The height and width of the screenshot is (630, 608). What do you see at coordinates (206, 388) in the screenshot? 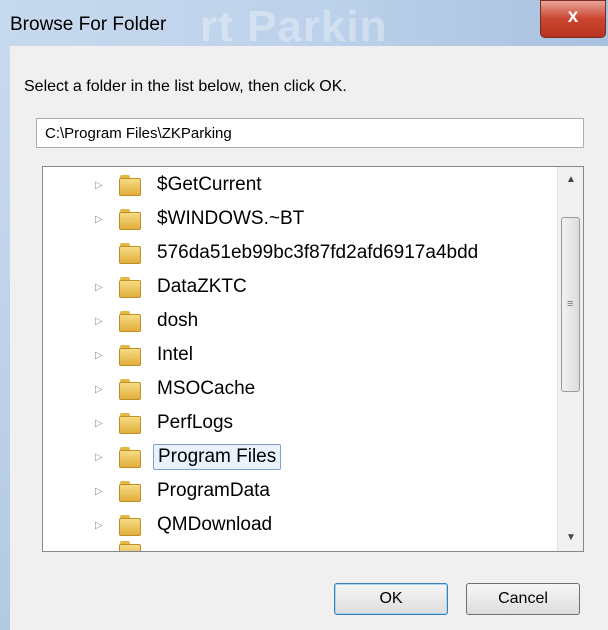
I see `tree-item-label: MSOCache` at bounding box center [206, 388].